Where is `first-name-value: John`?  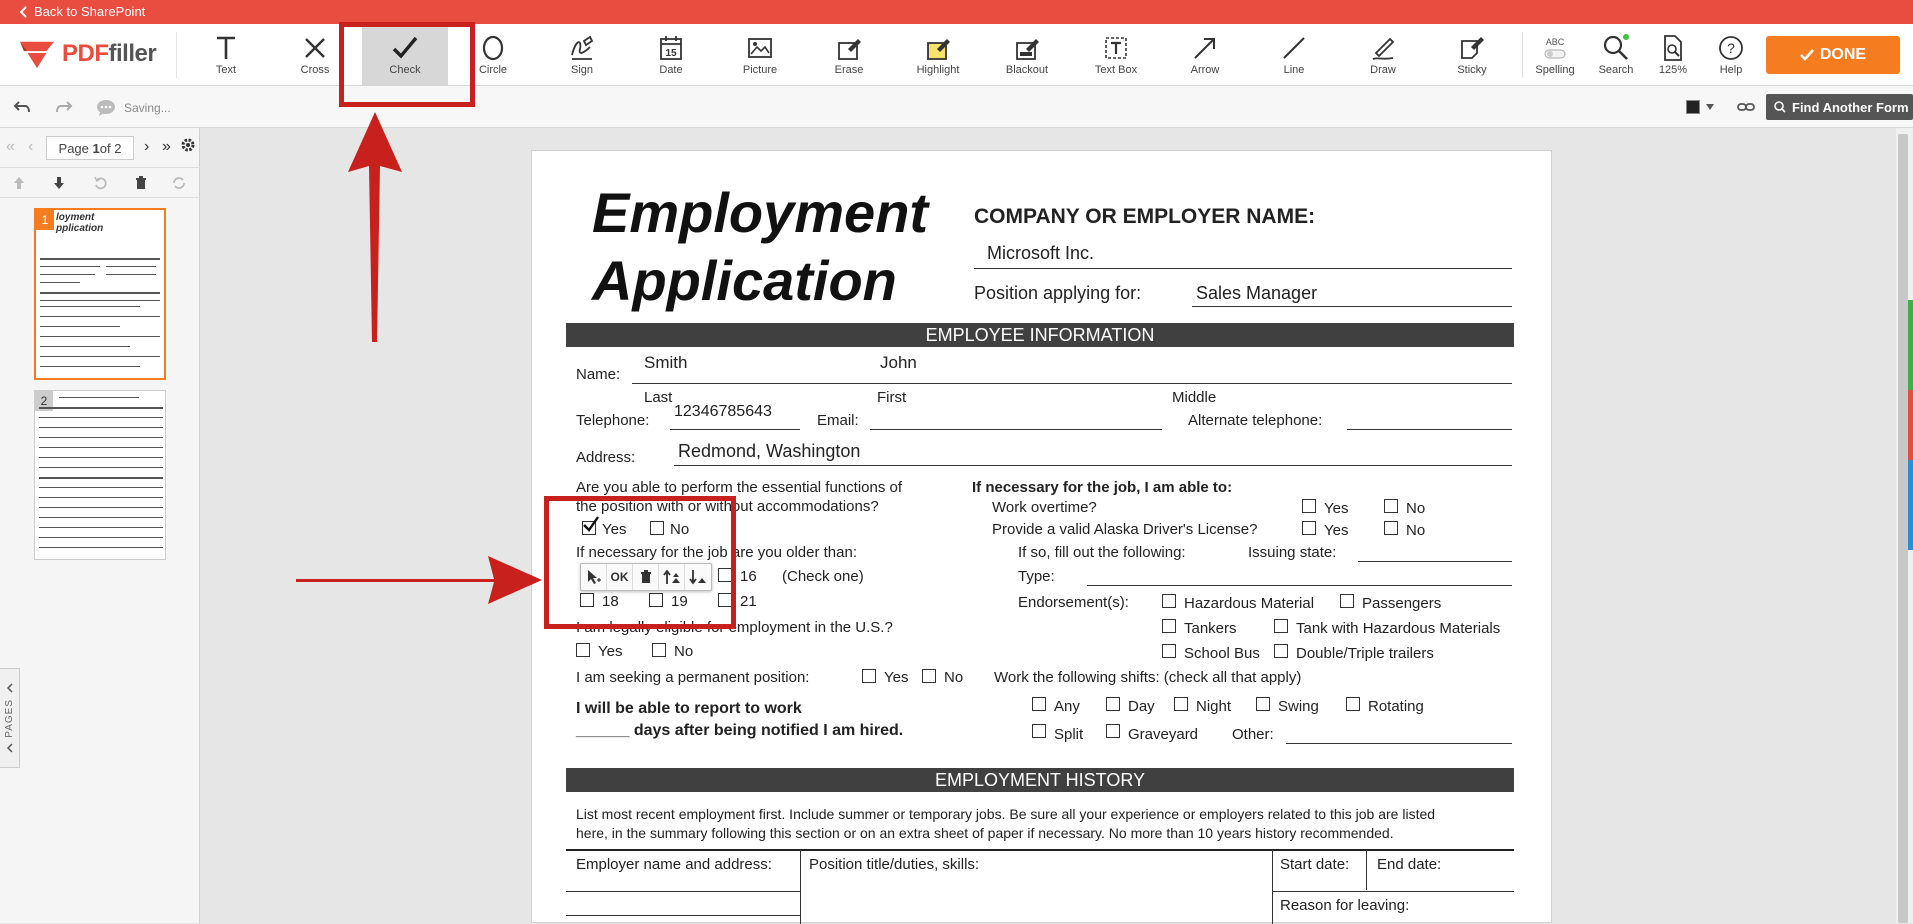 first-name-value: John is located at coordinates (898, 363).